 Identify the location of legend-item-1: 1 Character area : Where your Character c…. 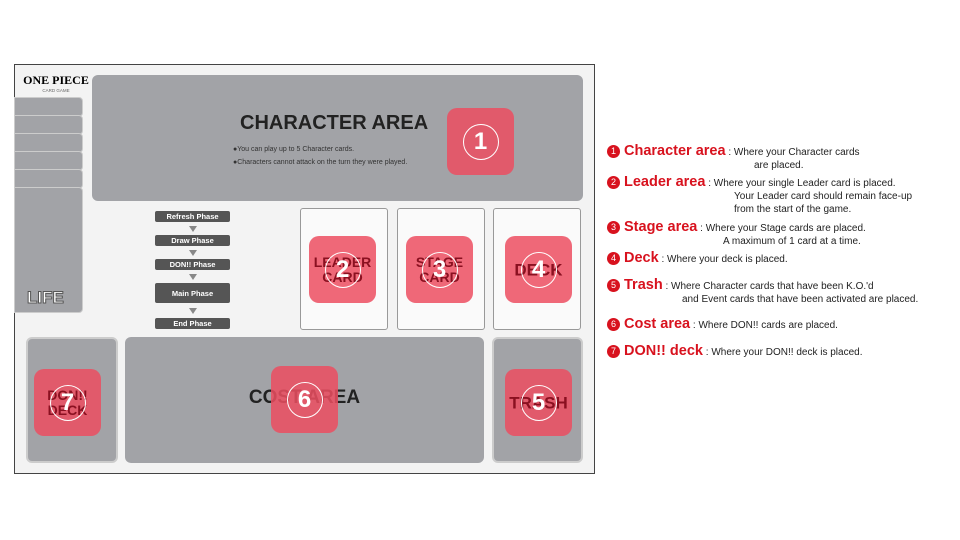
(733, 158).